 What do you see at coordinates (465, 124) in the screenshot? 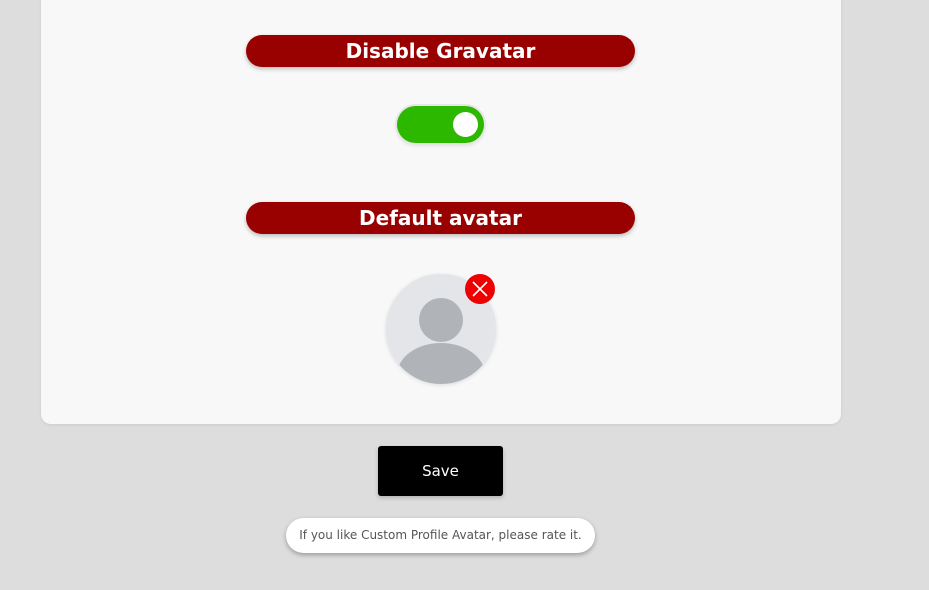
I see `toggle-knob` at bounding box center [465, 124].